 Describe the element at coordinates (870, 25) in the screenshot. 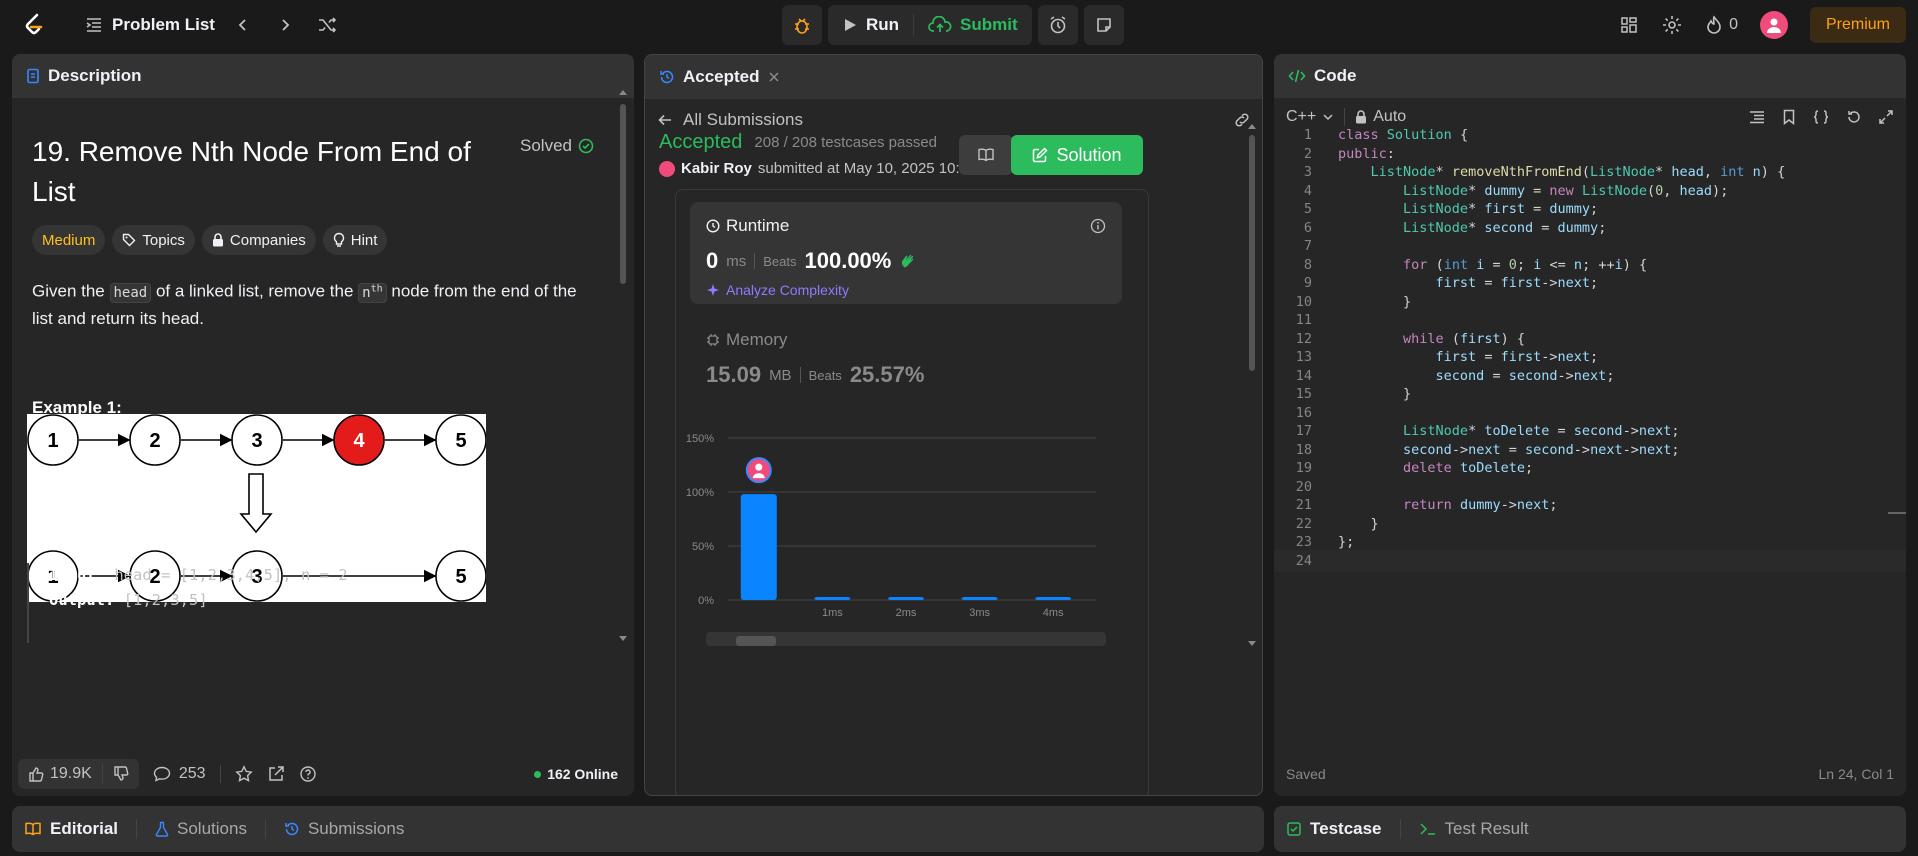

I see `run-button: Run` at that location.